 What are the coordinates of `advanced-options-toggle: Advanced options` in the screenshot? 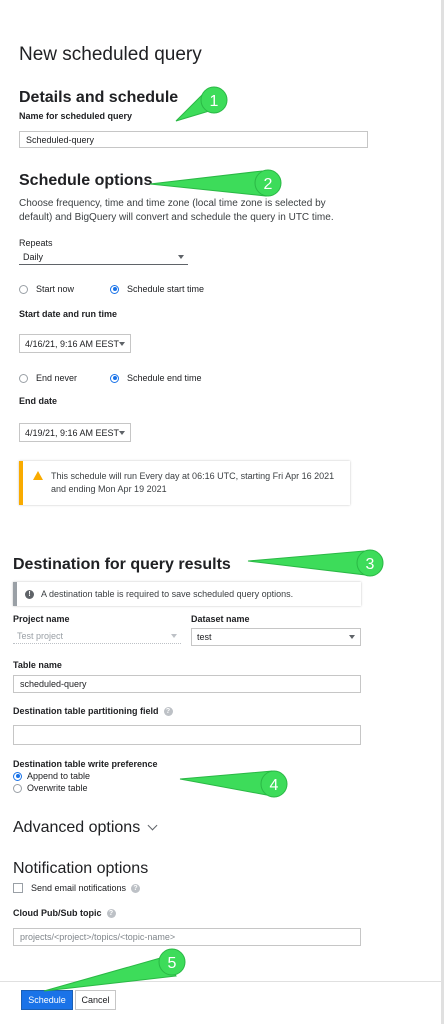 It's located at (85, 828).